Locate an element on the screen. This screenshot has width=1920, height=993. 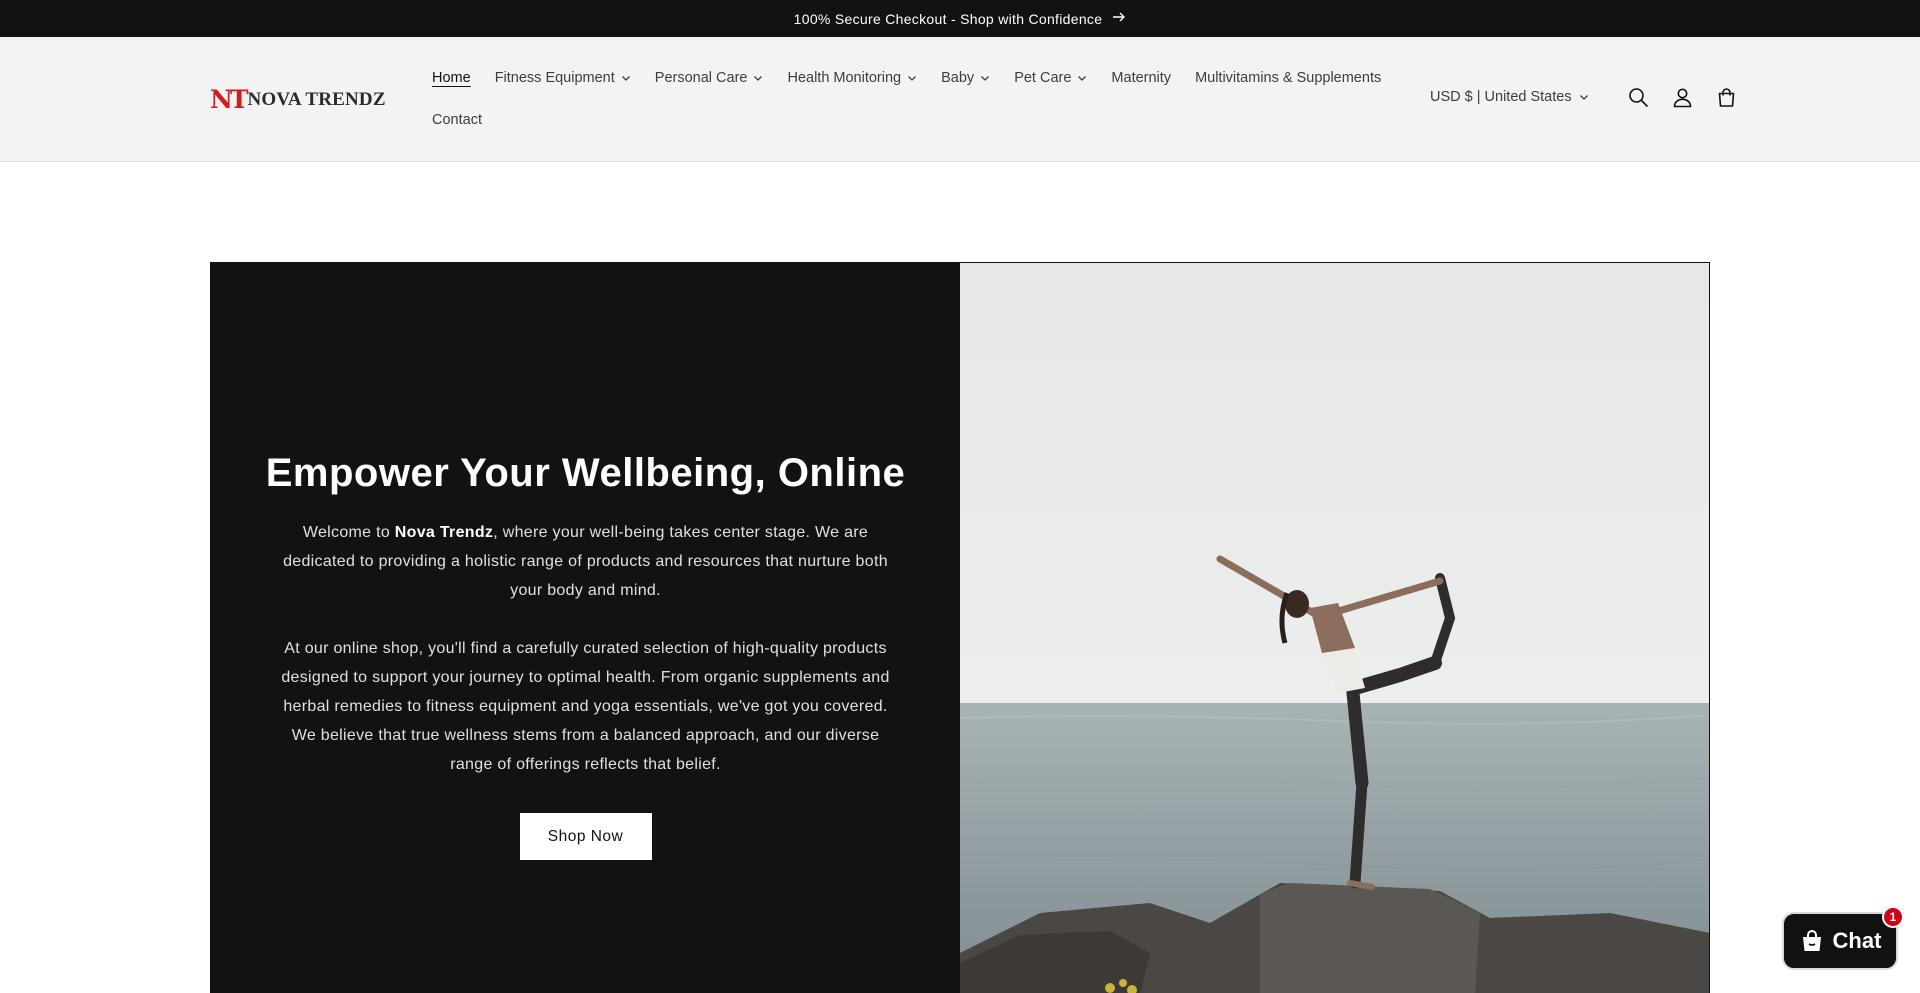
nav-item-multivitamins: Multivitamins & Supplements is located at coordinates (1288, 78).